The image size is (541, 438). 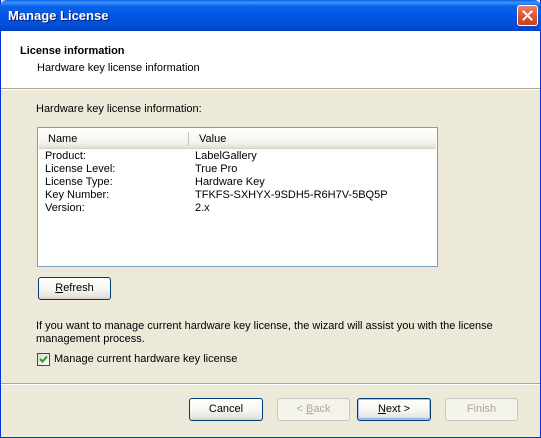 What do you see at coordinates (72, 51) in the screenshot?
I see `header-title: License information` at bounding box center [72, 51].